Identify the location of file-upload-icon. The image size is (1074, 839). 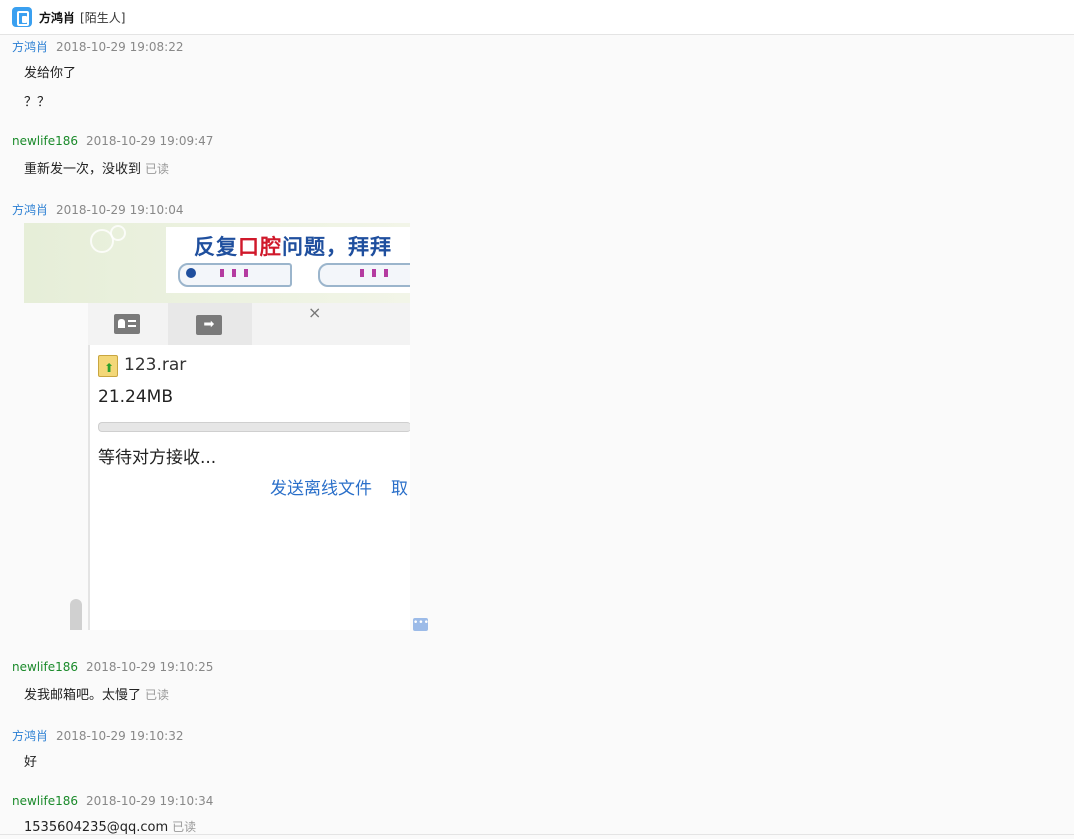
(108, 366).